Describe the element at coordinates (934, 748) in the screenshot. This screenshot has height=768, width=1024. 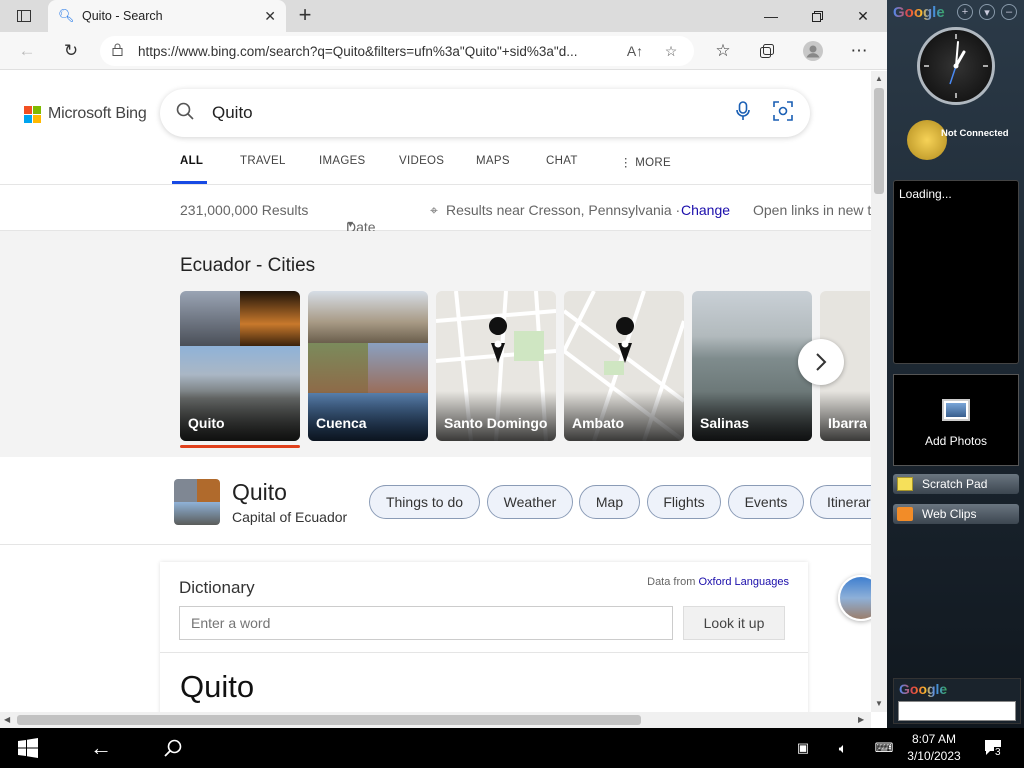
I see `clock-display: 8:07 AM 3/10/2023` at that location.